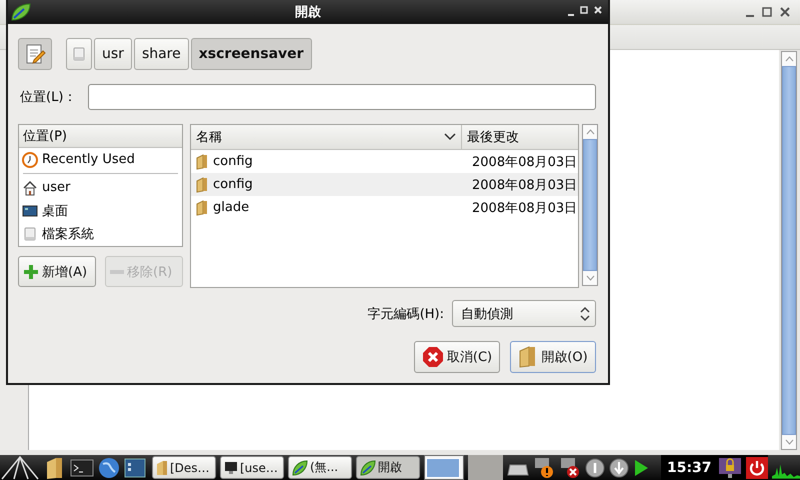 The image size is (800, 480). What do you see at coordinates (231, 467) in the screenshot?
I see `monitor-icon` at bounding box center [231, 467].